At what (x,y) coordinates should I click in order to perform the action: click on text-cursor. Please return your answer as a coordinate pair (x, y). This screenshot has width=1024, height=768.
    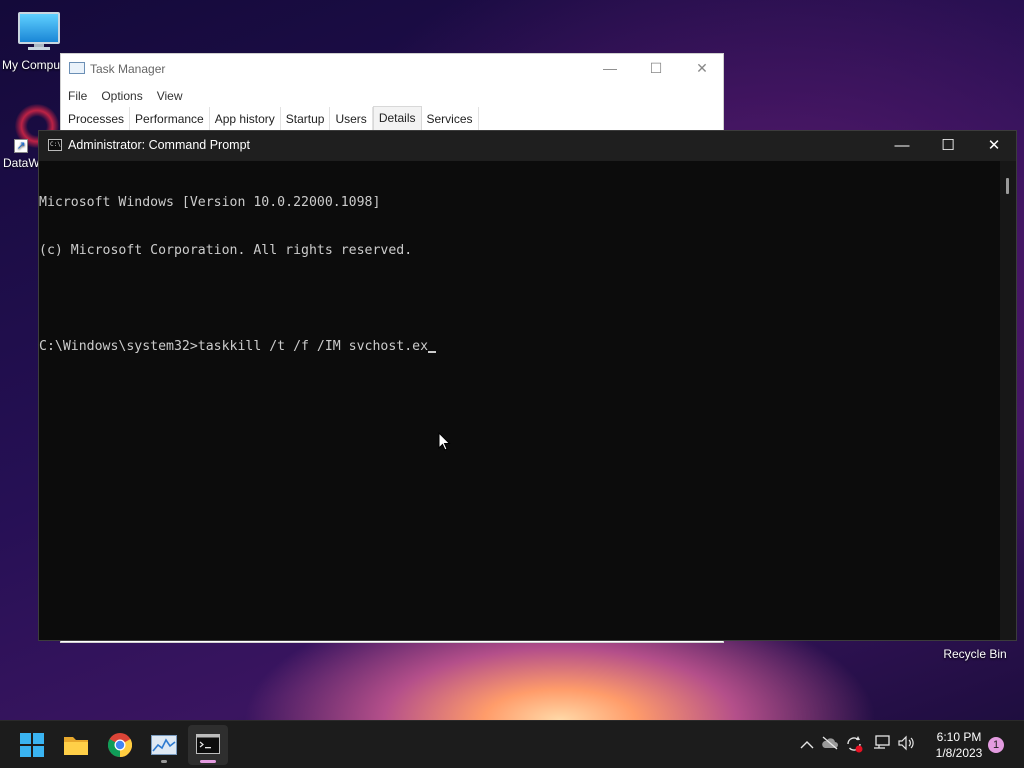
    Looking at the image, I should click on (432, 352).